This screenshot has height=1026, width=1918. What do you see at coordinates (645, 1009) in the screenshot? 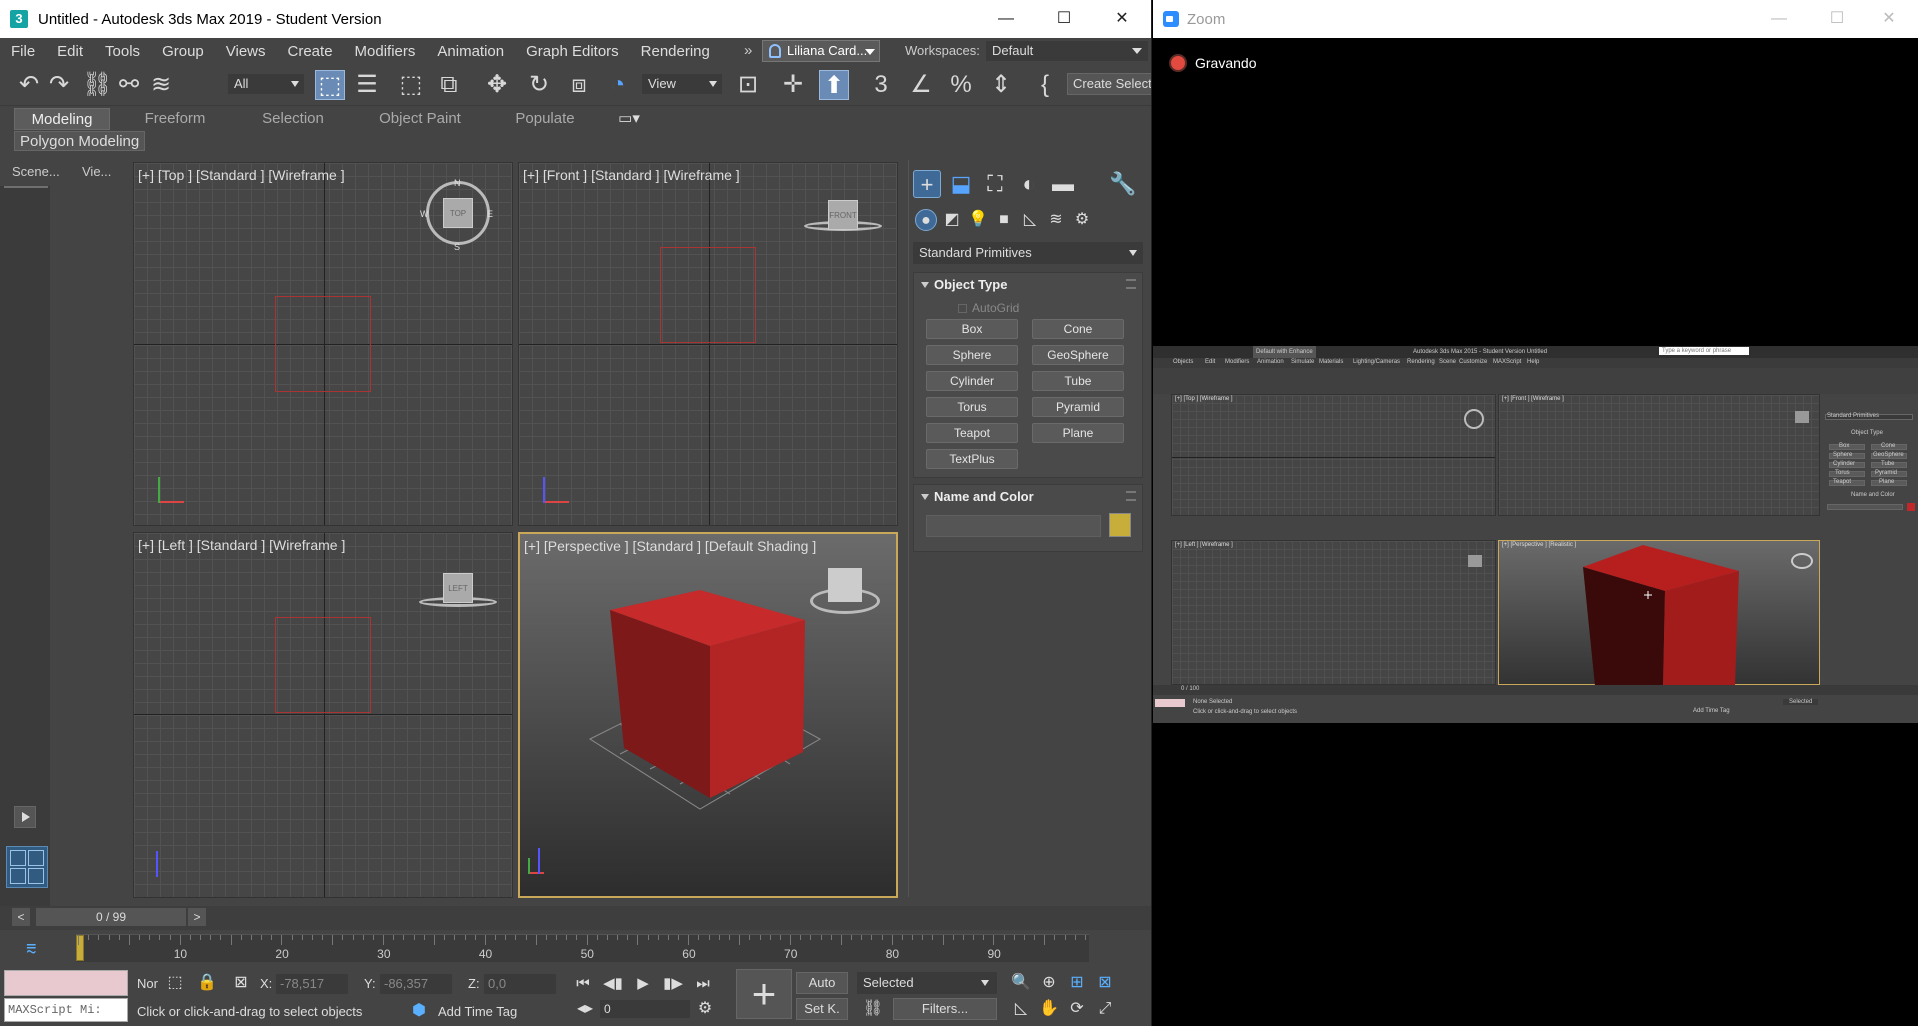
I see `current-frame-field: 0` at bounding box center [645, 1009].